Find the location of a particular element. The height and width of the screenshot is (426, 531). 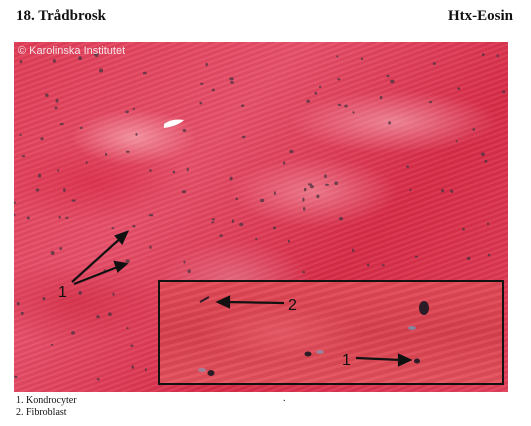

stray-mark: . is located at coordinates (284, 398).